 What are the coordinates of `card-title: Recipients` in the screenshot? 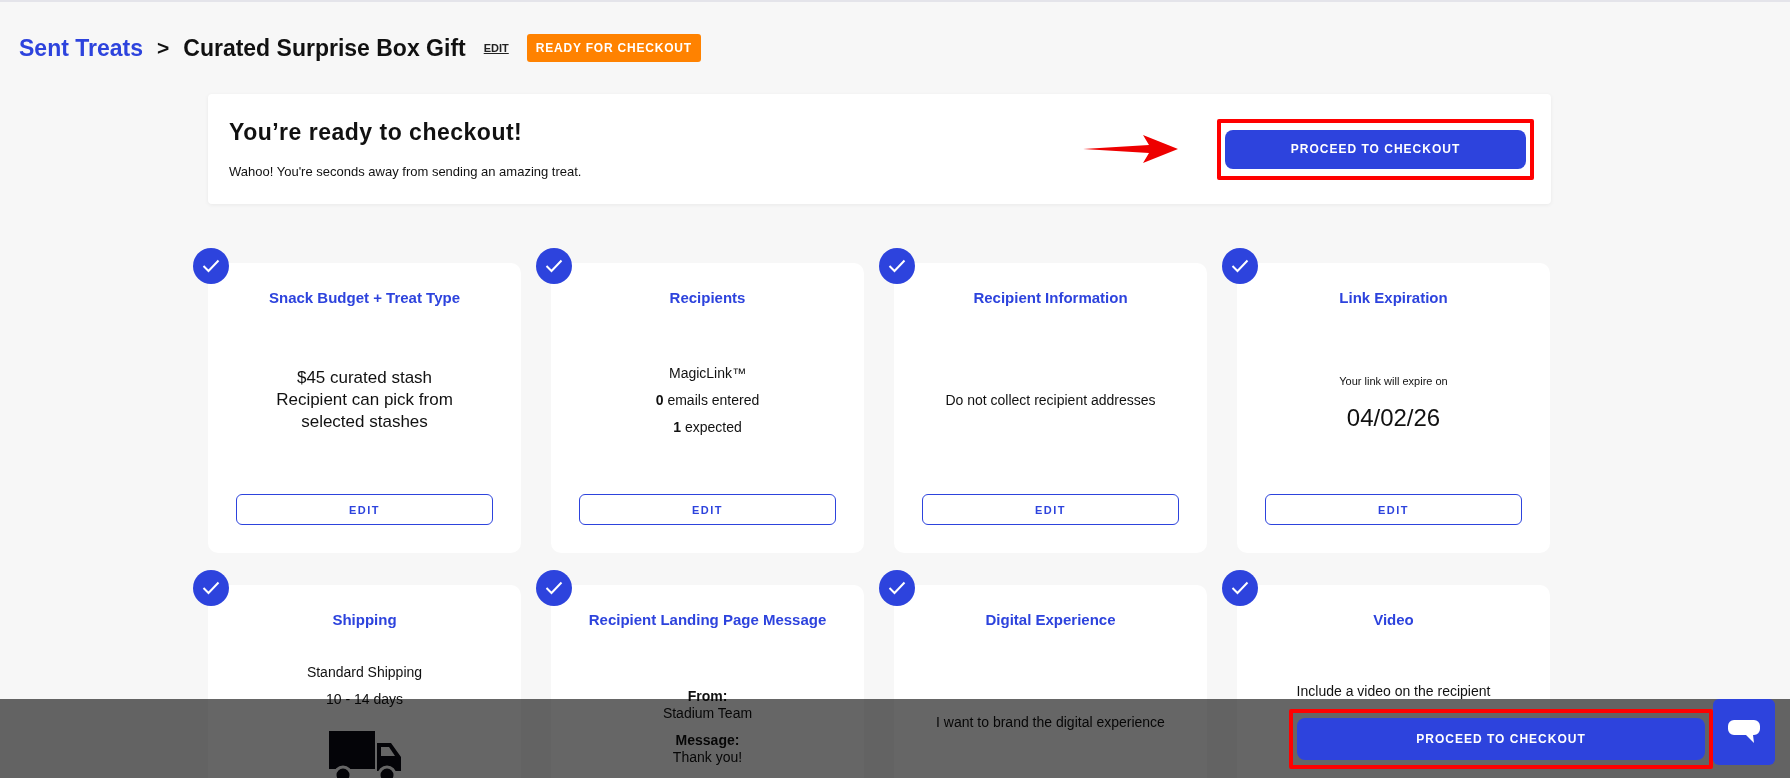 It's located at (707, 297).